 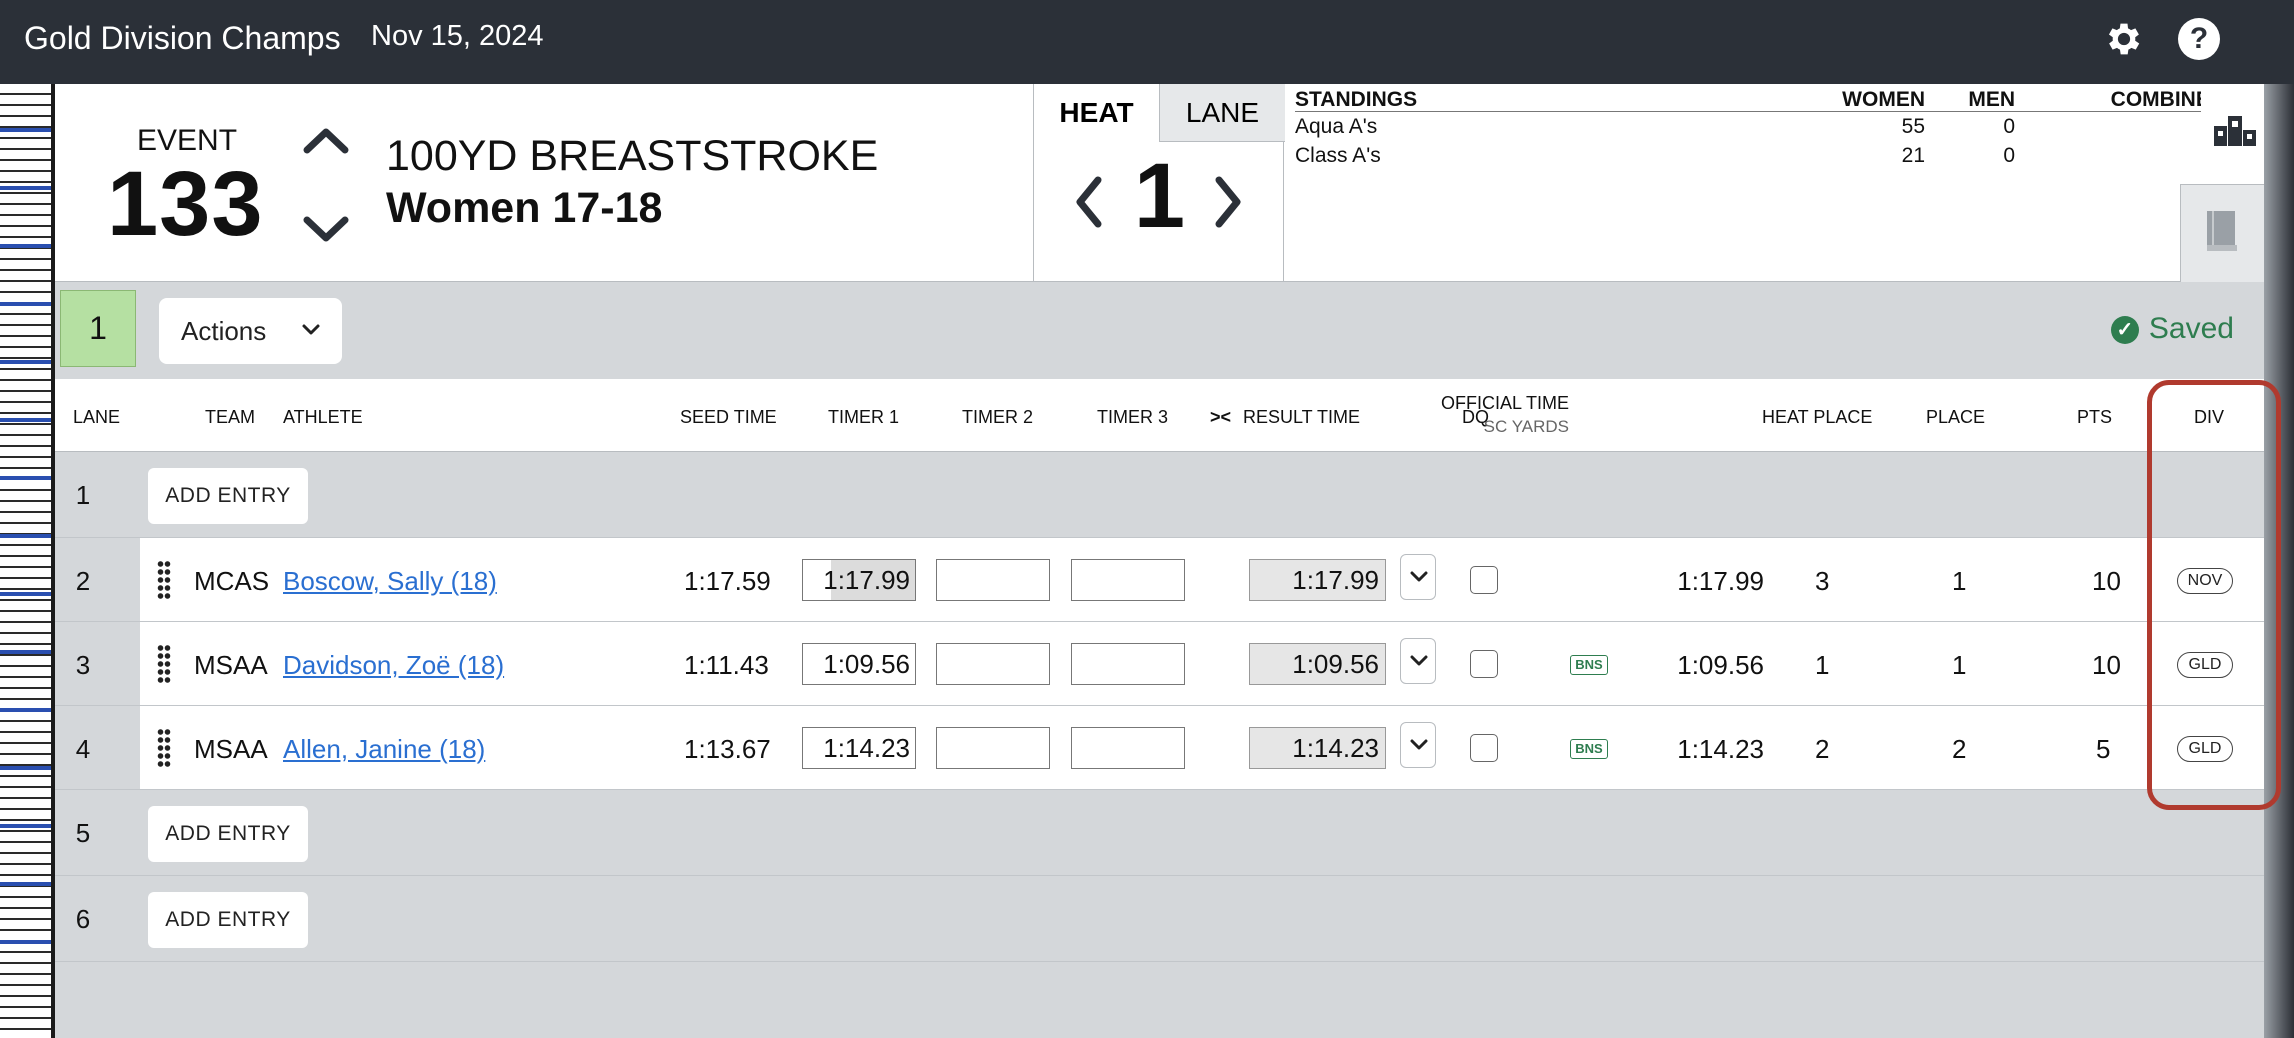 I want to click on table-row: 5 ADD ENTRY, so click(x=1159, y=833).